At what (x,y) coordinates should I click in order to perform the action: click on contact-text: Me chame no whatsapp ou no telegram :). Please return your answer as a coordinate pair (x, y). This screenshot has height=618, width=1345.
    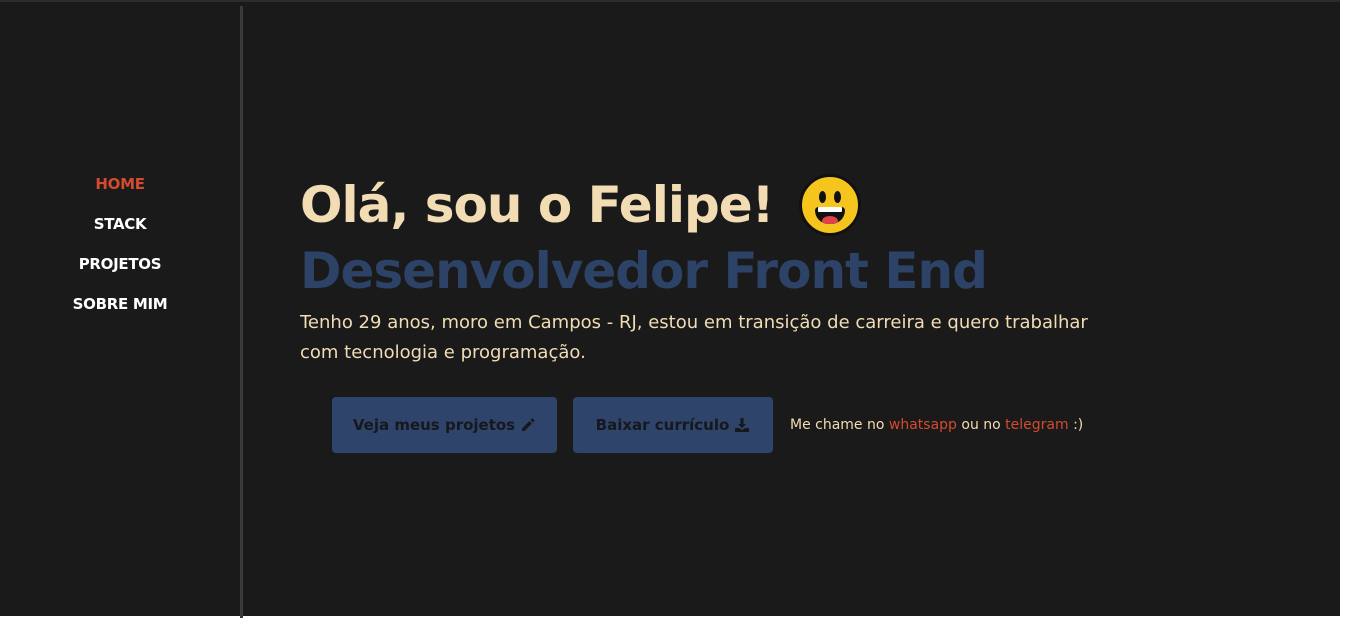
    Looking at the image, I should click on (936, 425).